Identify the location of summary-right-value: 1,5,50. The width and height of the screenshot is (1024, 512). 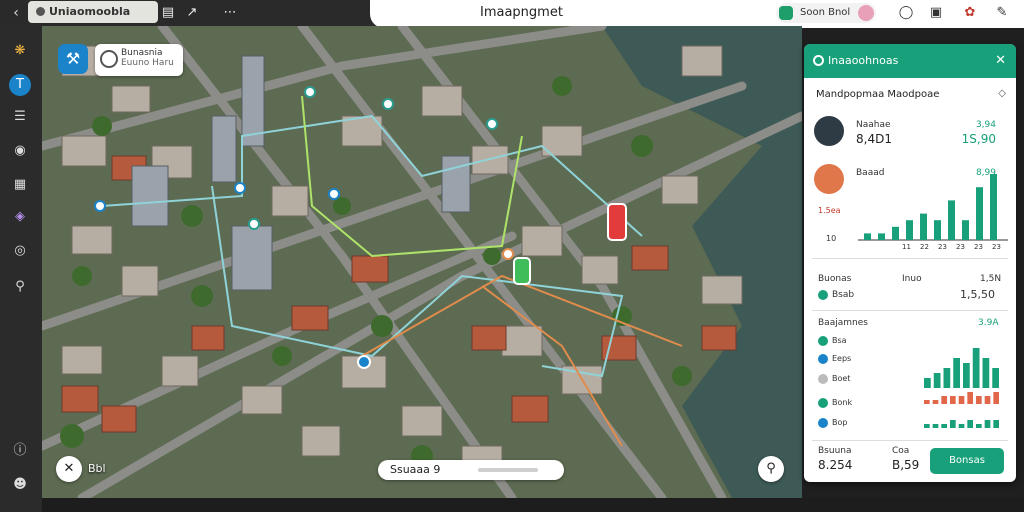
(977, 294).